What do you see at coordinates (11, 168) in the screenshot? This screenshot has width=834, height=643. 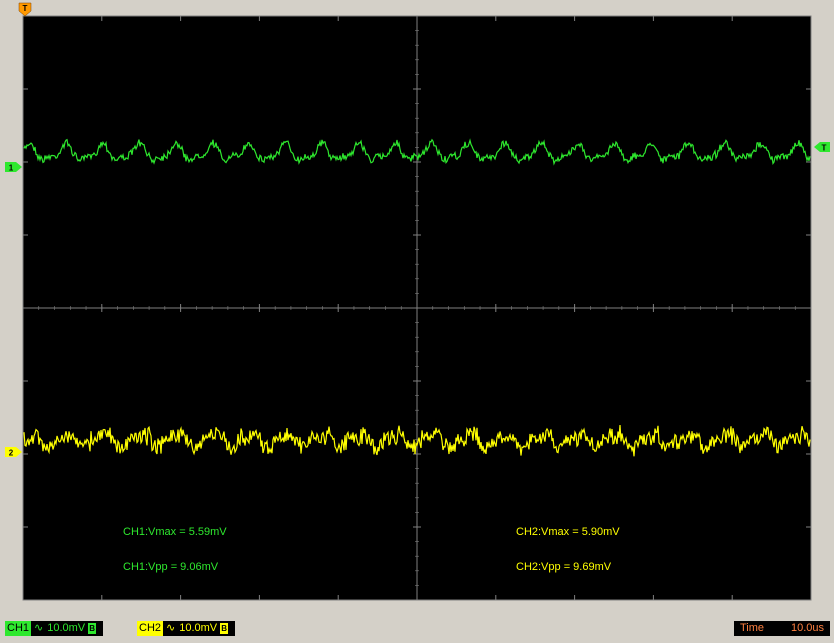 I see `ch1-marker-label: 1` at bounding box center [11, 168].